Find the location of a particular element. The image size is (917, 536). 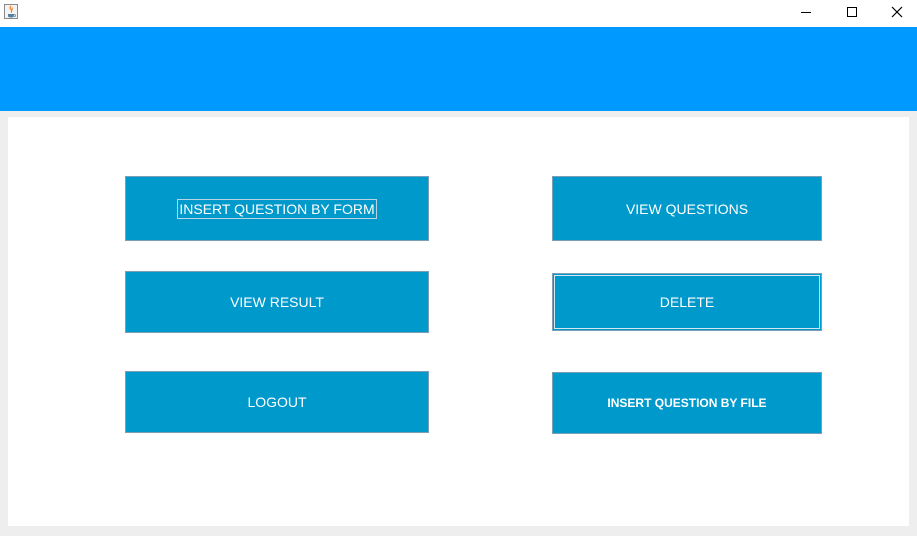

insert-question-by-file-button: INSERT QUESTION BY FILE is located at coordinates (687, 403).